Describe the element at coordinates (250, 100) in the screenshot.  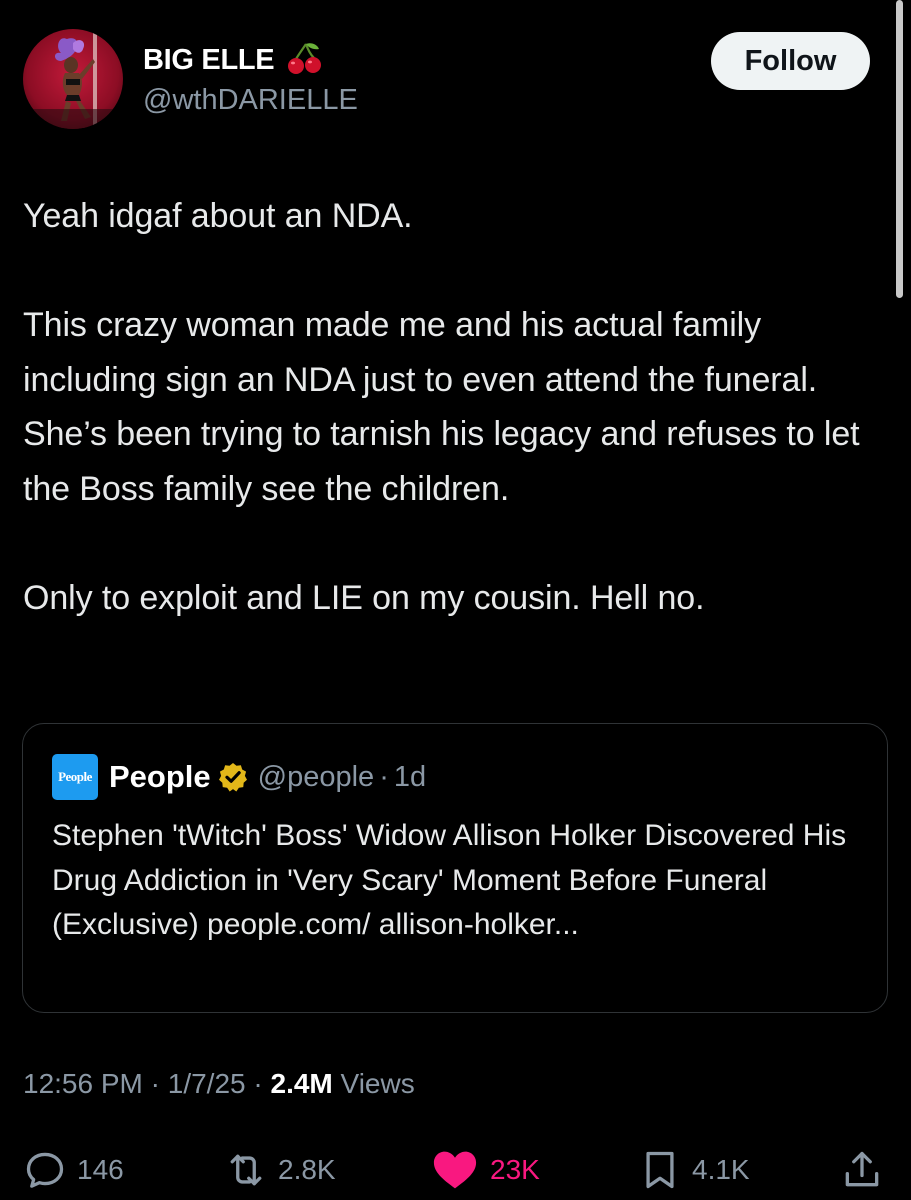
I see `handle: @wthDARIELLE` at that location.